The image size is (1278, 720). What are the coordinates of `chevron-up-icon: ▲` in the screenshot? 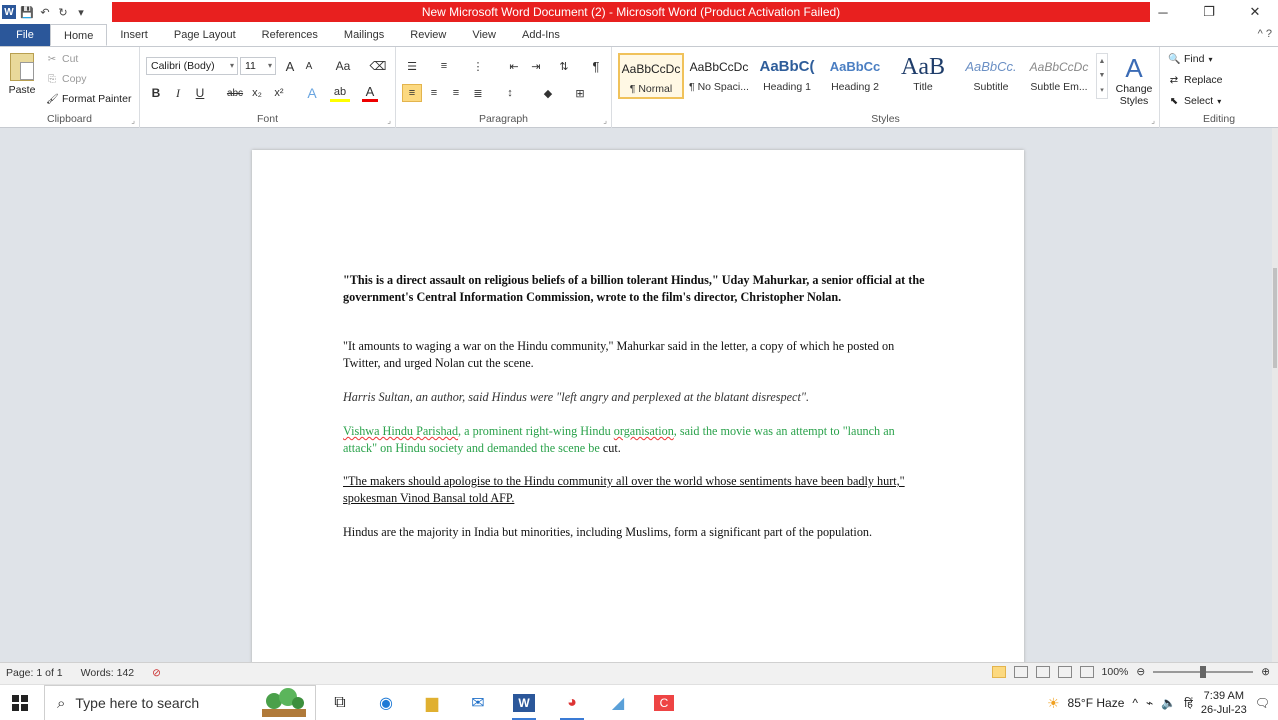 It's located at (1102, 61).